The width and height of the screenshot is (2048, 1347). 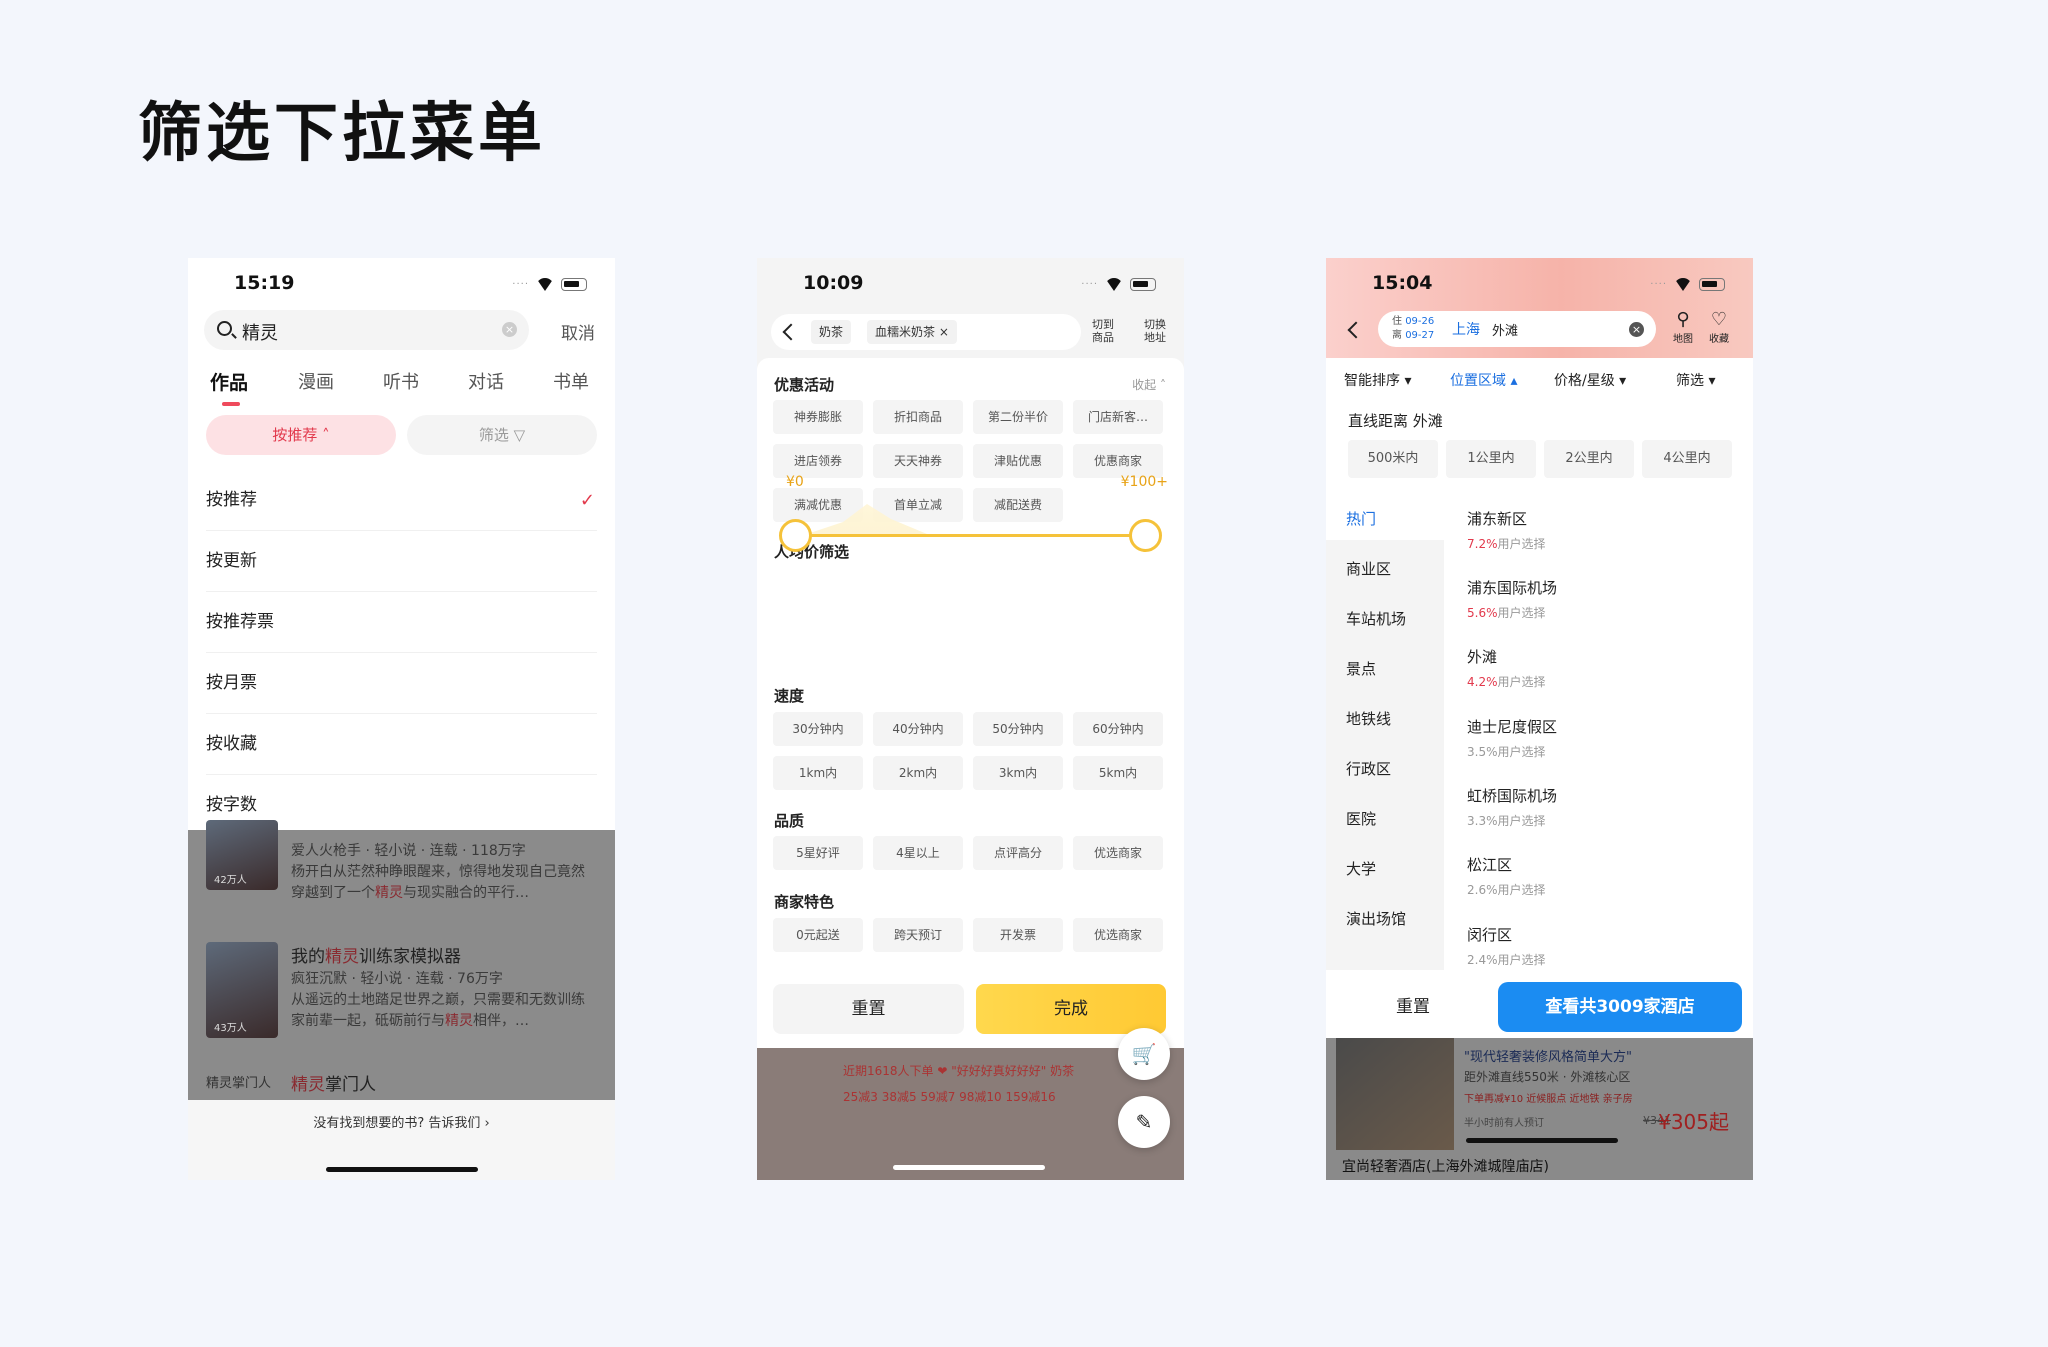 What do you see at coordinates (401, 381) in the screenshot?
I see `tab-audio: 听书` at bounding box center [401, 381].